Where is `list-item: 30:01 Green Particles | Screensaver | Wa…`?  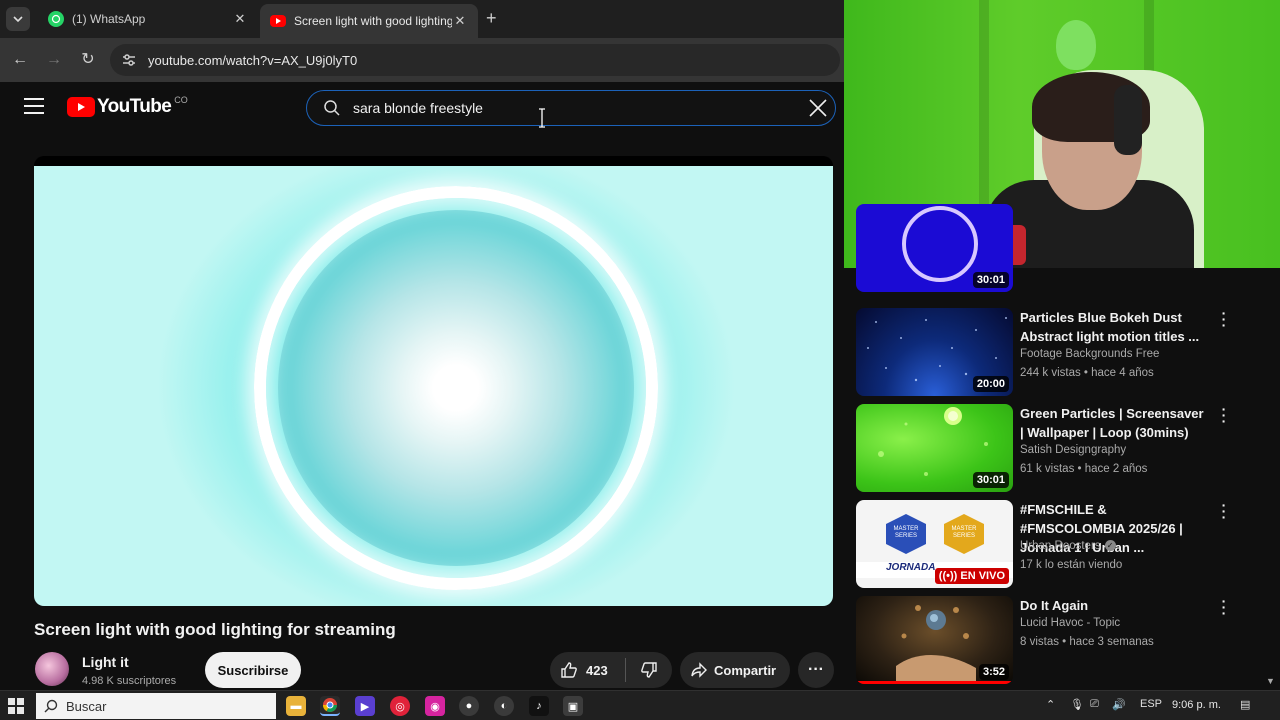
list-item: 30:01 Green Particles | Screensaver | Wa… is located at coordinates (1066, 449).